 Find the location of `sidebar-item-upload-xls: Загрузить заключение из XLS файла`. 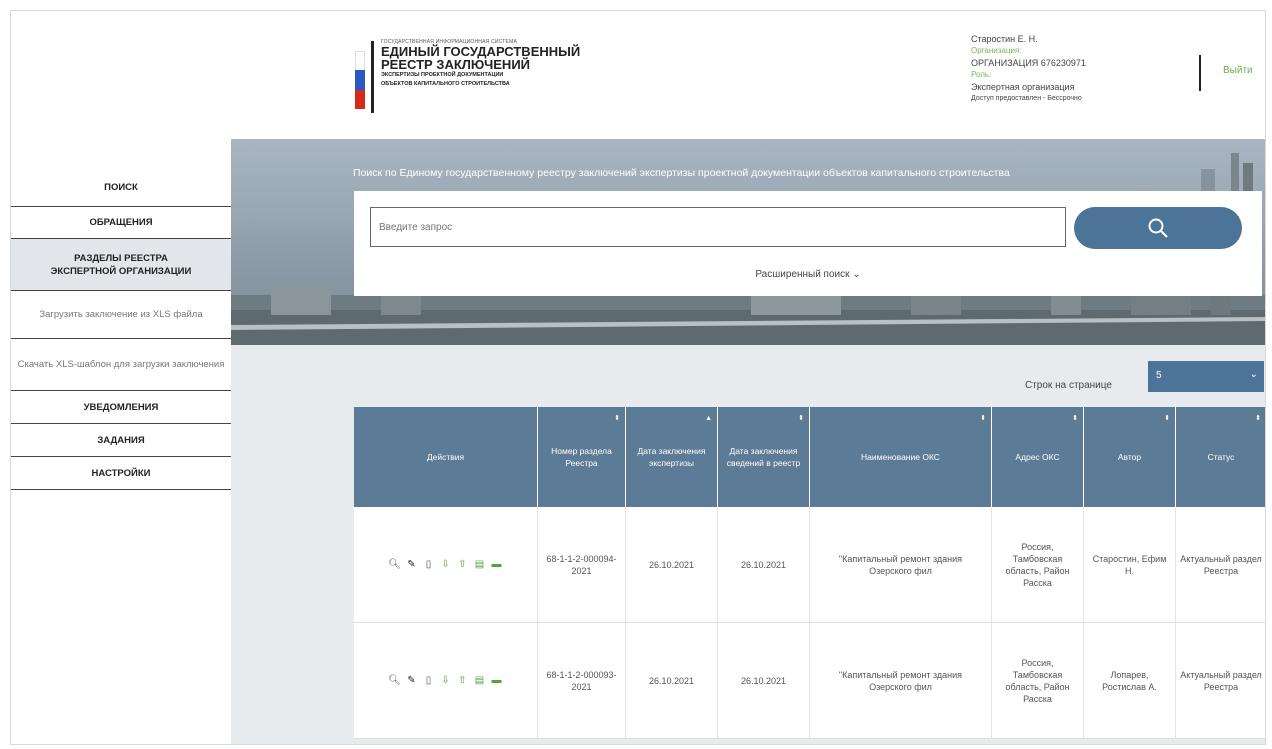

sidebar-item-upload-xls: Загрузить заключение из XLS файла is located at coordinates (121, 315).